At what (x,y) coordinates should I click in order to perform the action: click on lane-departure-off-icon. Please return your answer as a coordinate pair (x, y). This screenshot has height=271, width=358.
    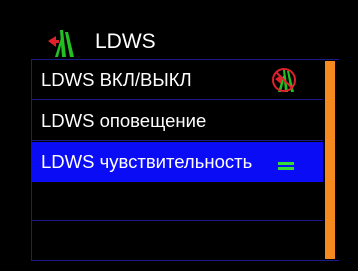
    Looking at the image, I should click on (284, 80).